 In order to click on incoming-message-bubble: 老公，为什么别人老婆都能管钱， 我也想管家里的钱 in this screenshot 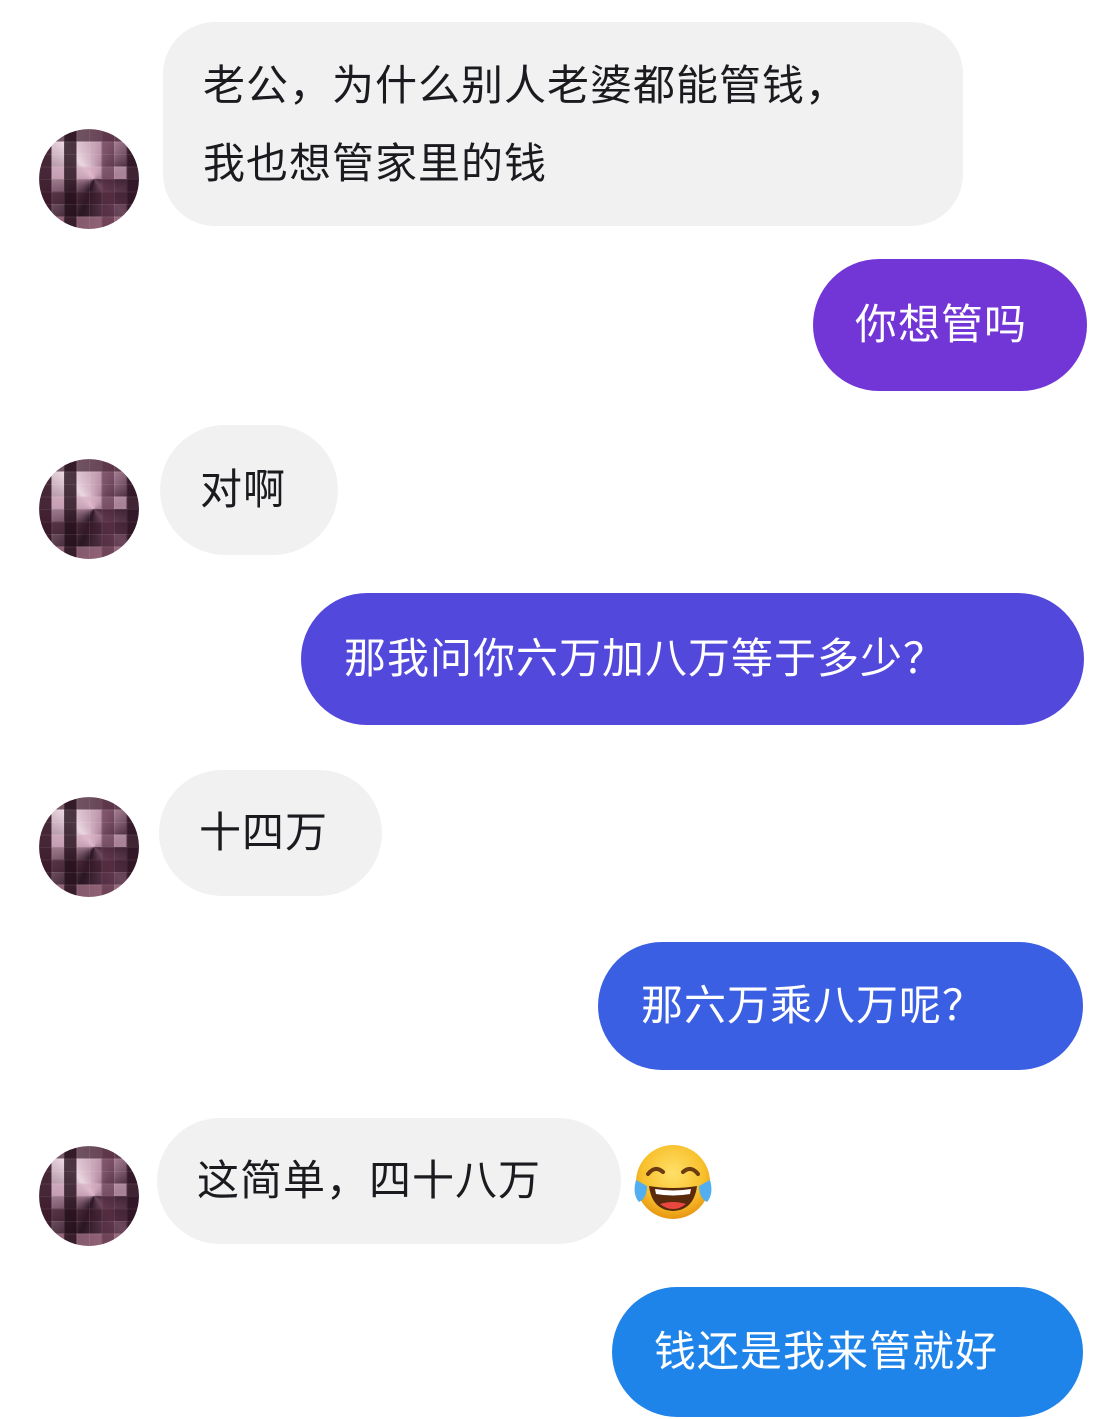, I will do `click(563, 124)`.